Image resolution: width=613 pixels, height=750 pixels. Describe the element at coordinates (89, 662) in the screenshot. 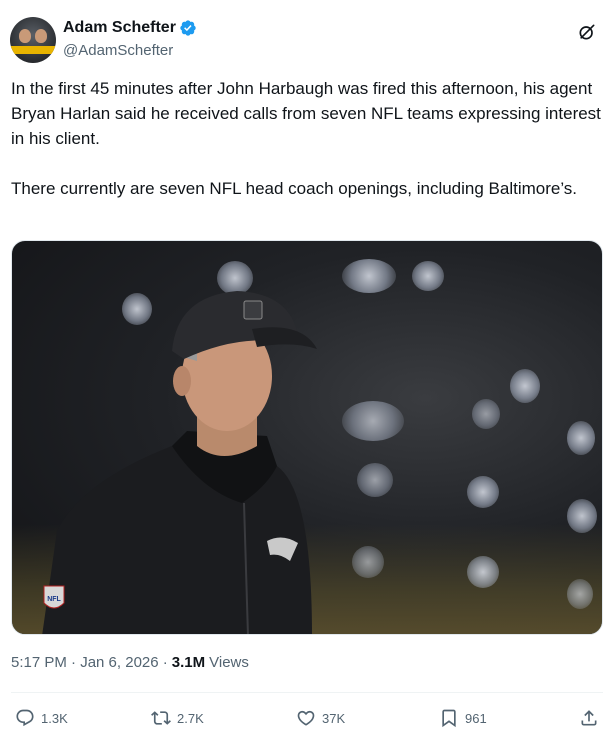

I see `tweet-timestamp: 5:17 PM · Jan 6, 2026 ·` at that location.